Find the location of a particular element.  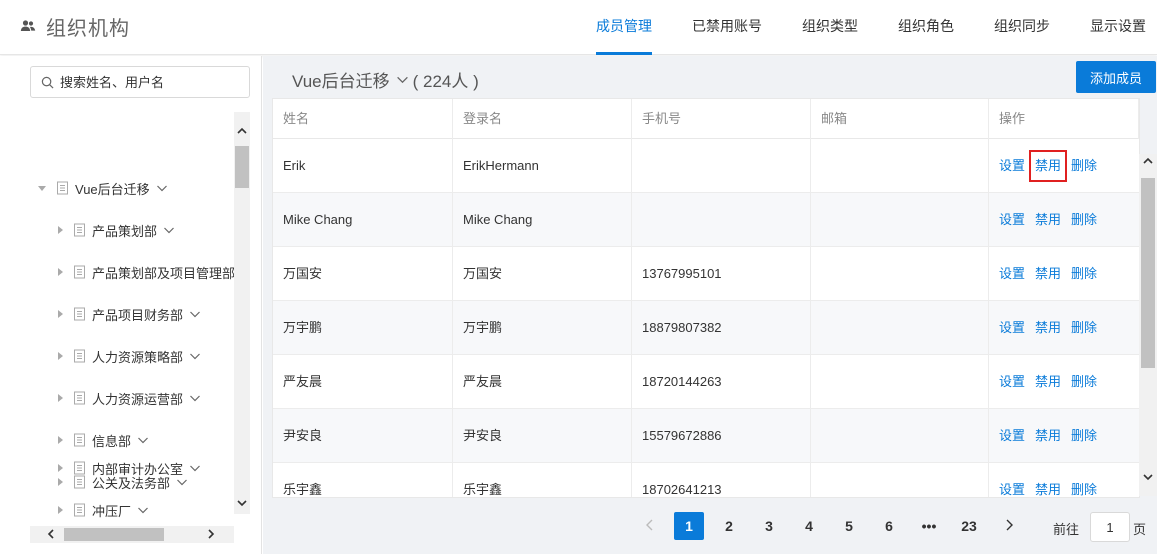

tree-node: 产品策划部 is located at coordinates (116, 230).